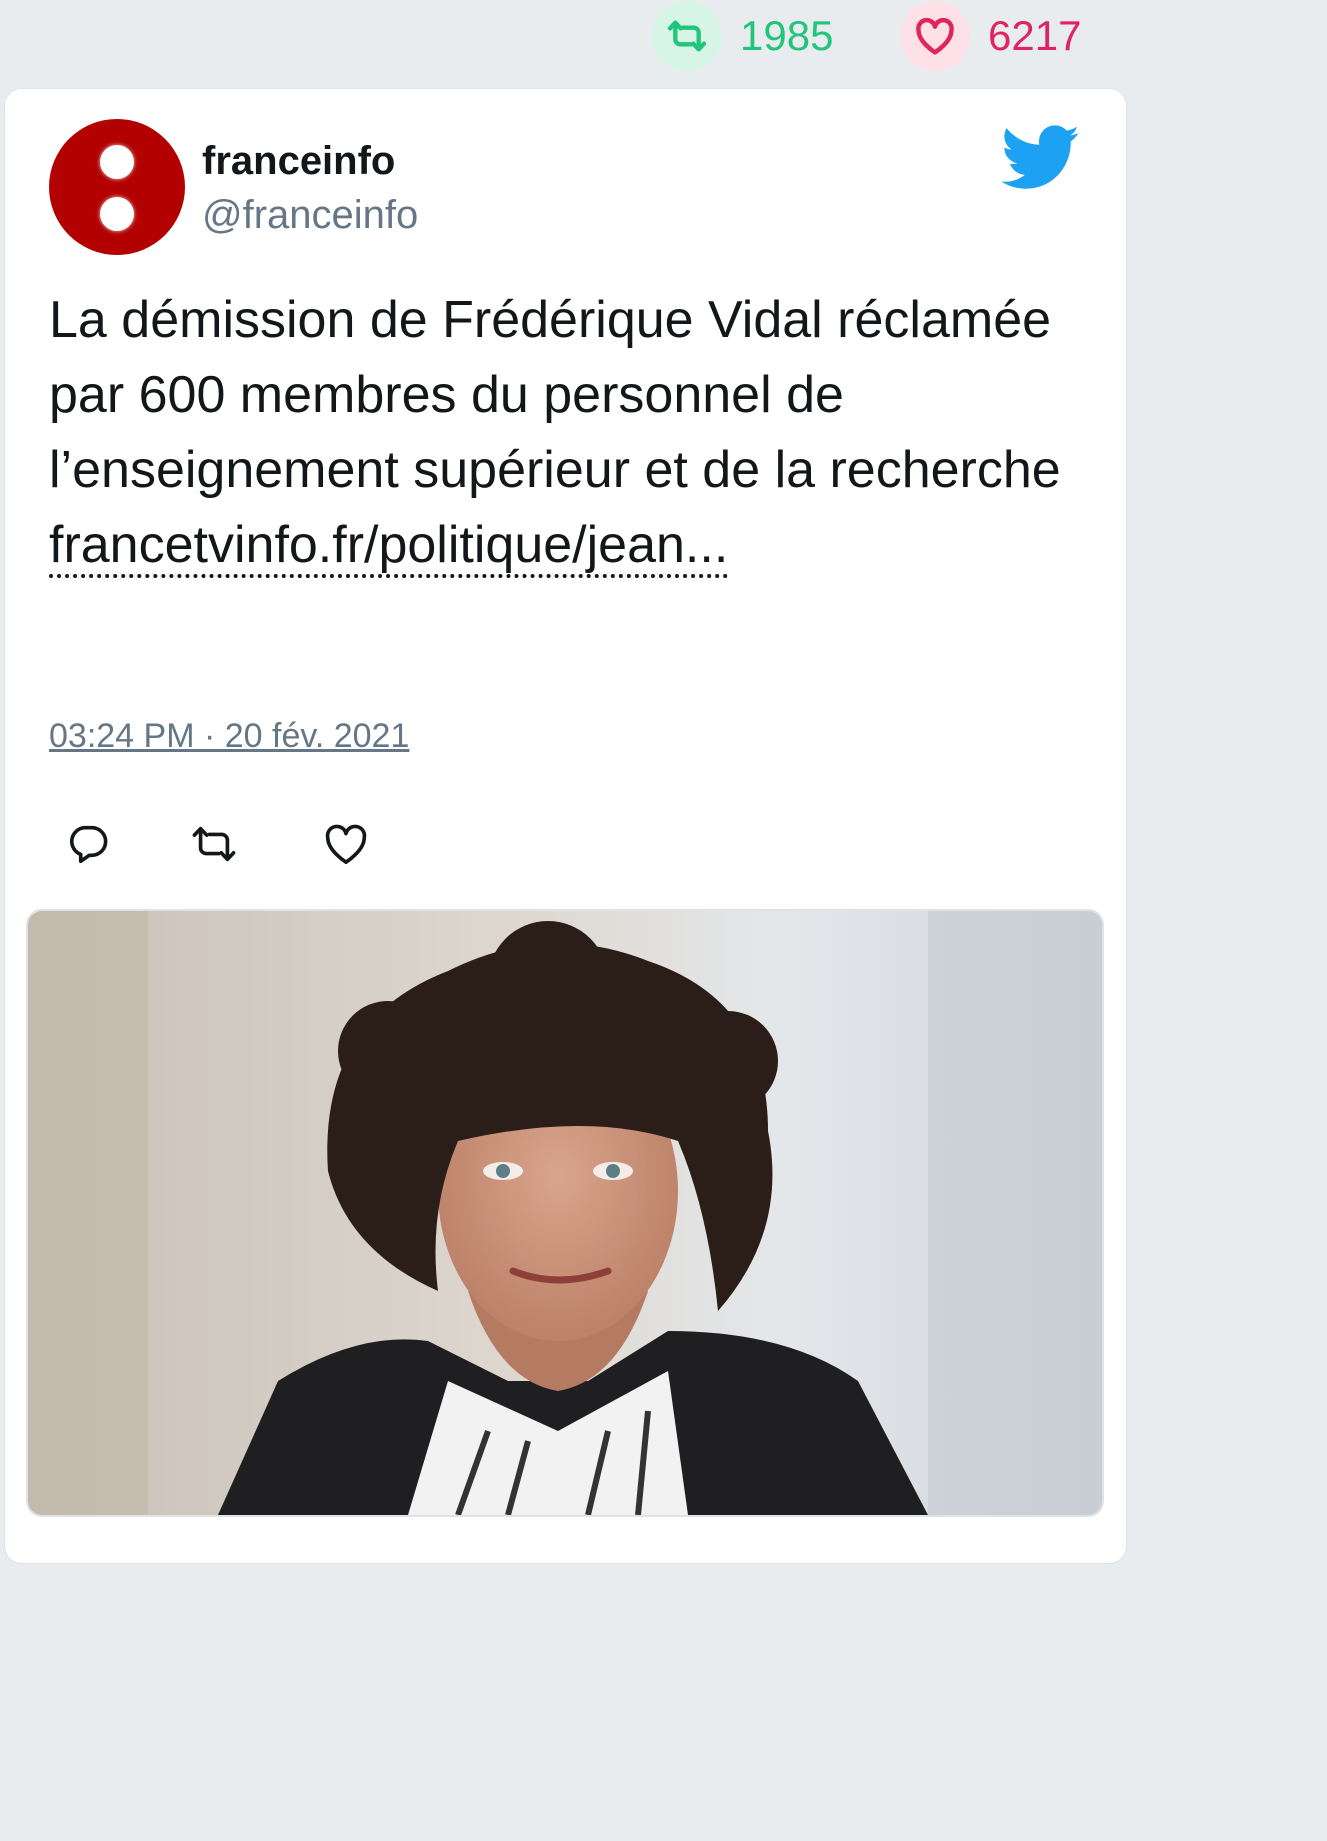 Image resolution: width=1327 pixels, height=1841 pixels. What do you see at coordinates (298, 161) in the screenshot?
I see `author-name: franceinfo` at bounding box center [298, 161].